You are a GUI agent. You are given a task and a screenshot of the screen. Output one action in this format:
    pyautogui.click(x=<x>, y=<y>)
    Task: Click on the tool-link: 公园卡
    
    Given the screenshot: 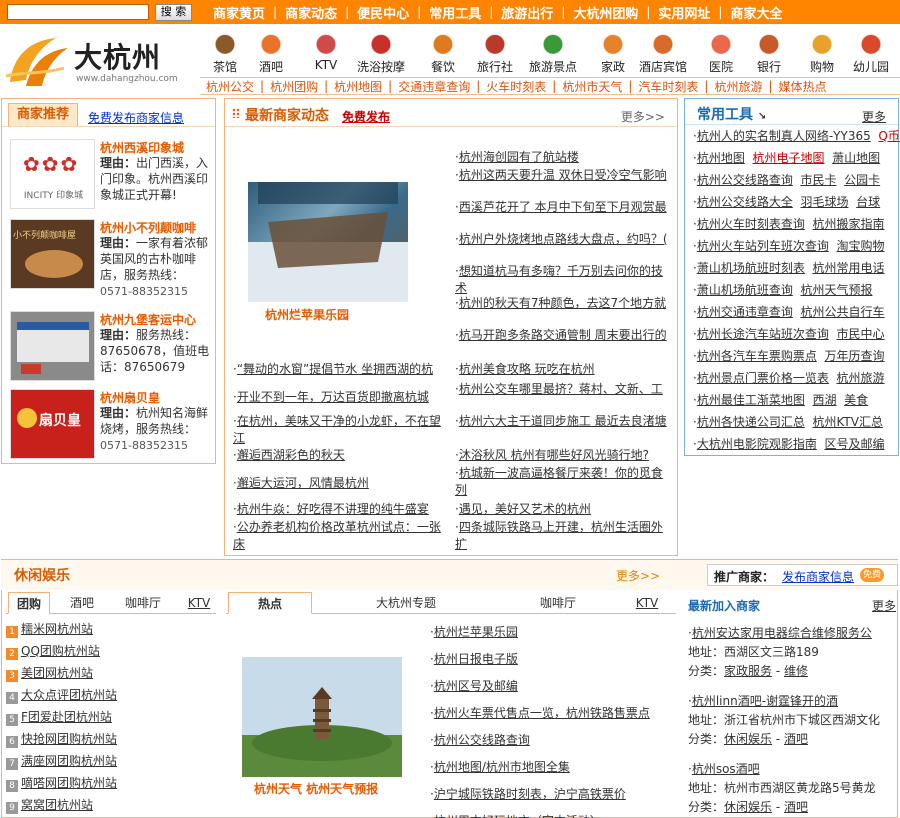 What is the action you would take?
    pyautogui.click(x=862, y=180)
    